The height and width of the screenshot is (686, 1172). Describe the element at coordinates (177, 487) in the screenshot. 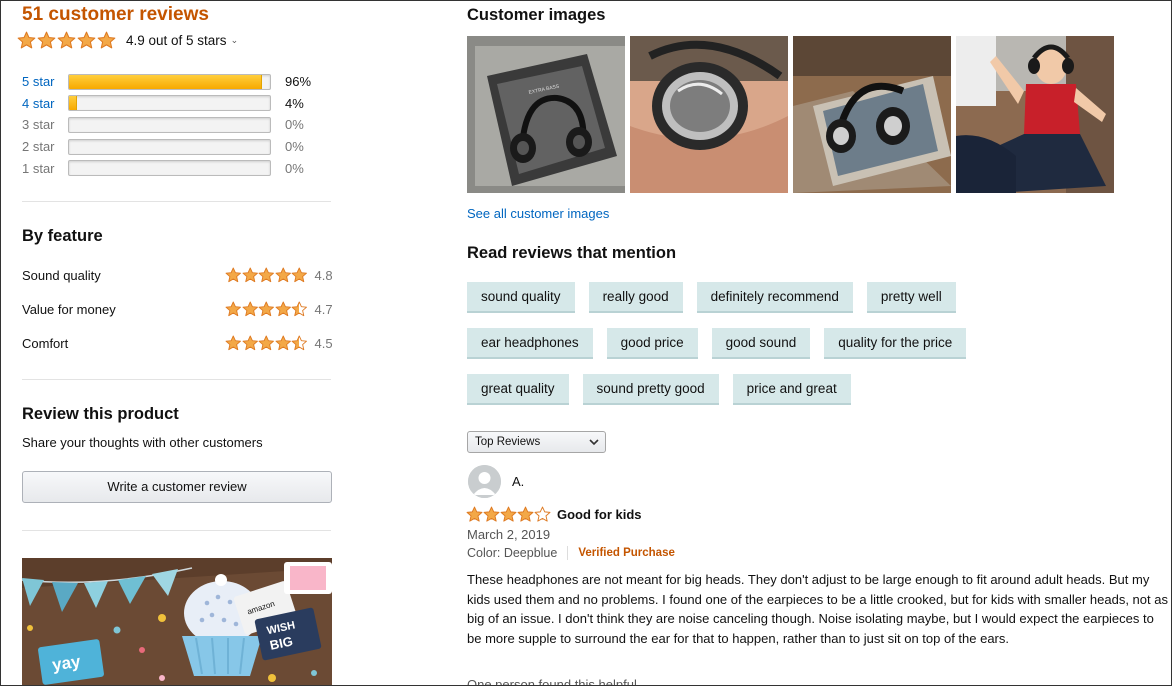

I see `write-review-button: Write a customer review` at that location.